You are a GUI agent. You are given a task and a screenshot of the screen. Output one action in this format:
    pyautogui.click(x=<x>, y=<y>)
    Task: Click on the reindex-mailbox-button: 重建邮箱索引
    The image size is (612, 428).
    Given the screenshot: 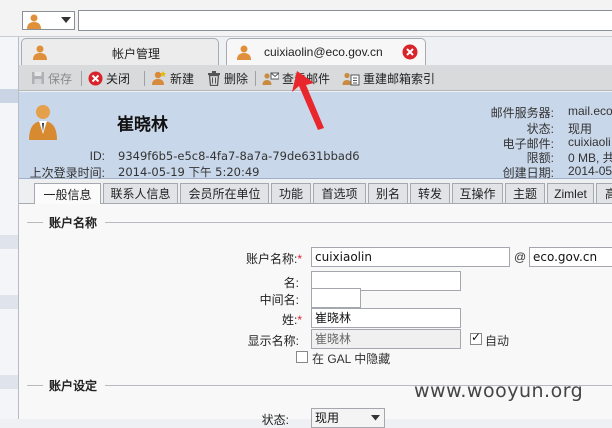 What is the action you would take?
    pyautogui.click(x=388, y=78)
    